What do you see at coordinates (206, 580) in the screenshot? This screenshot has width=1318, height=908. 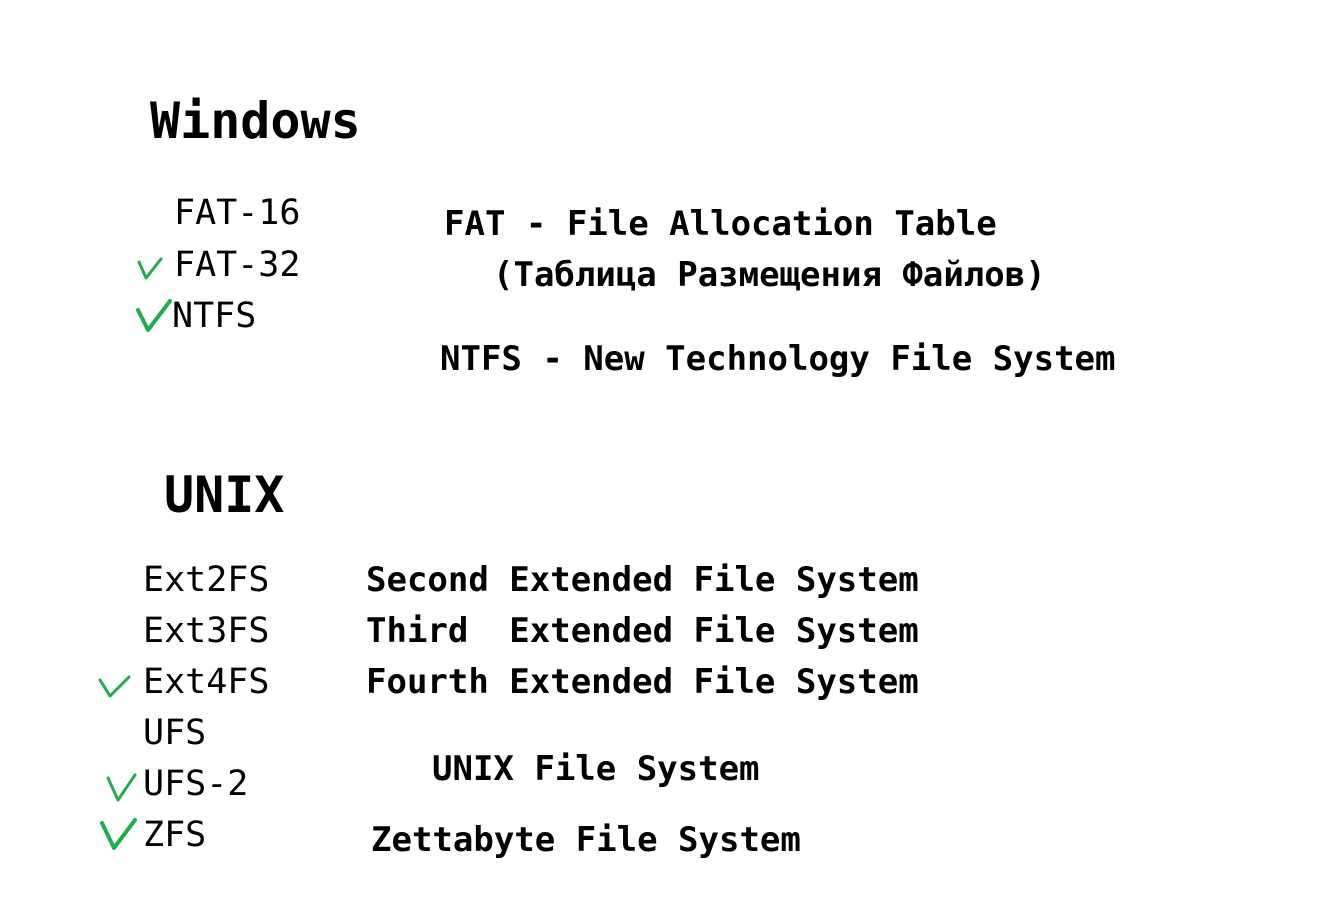 I see `unix-item-ext2fs: Ext2FS` at bounding box center [206, 580].